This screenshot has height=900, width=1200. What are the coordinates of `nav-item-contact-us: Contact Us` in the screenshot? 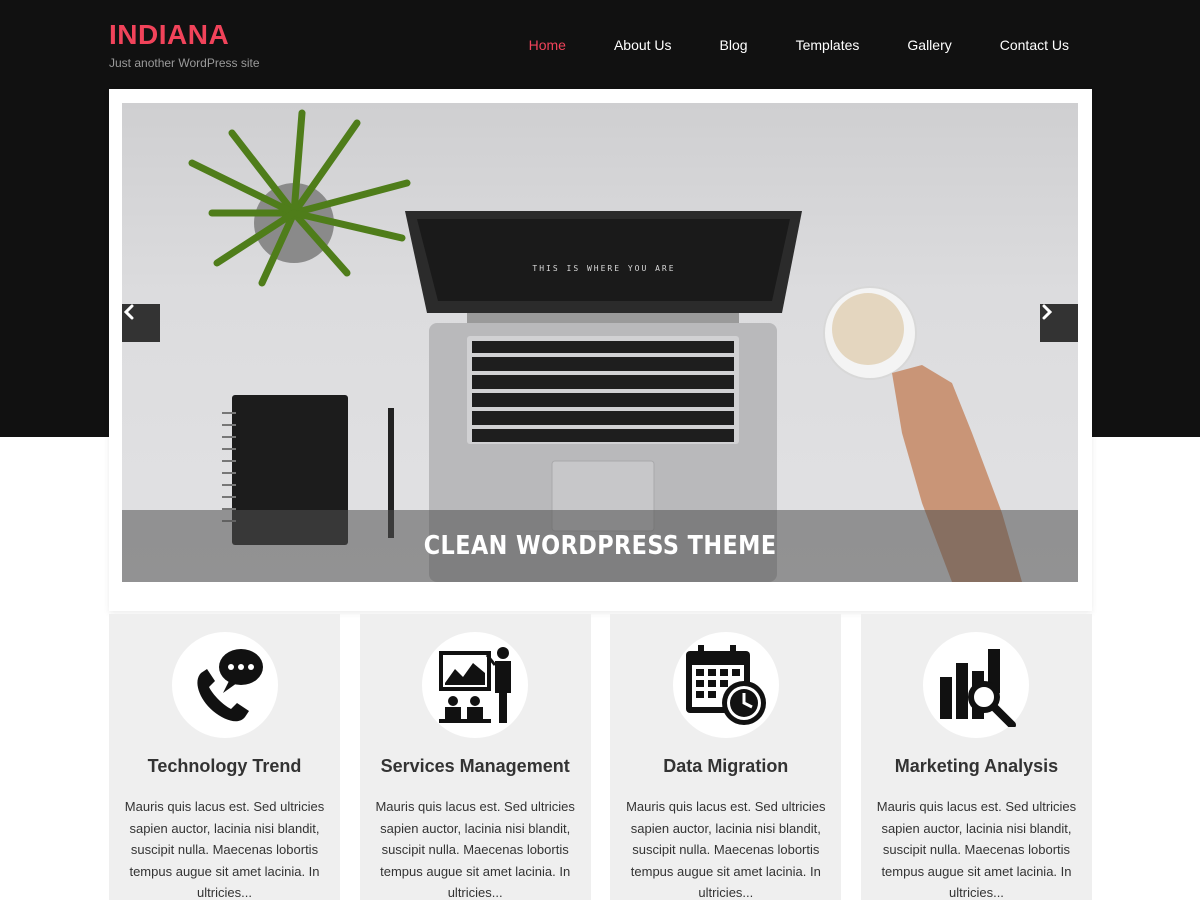 It's located at (1034, 45).